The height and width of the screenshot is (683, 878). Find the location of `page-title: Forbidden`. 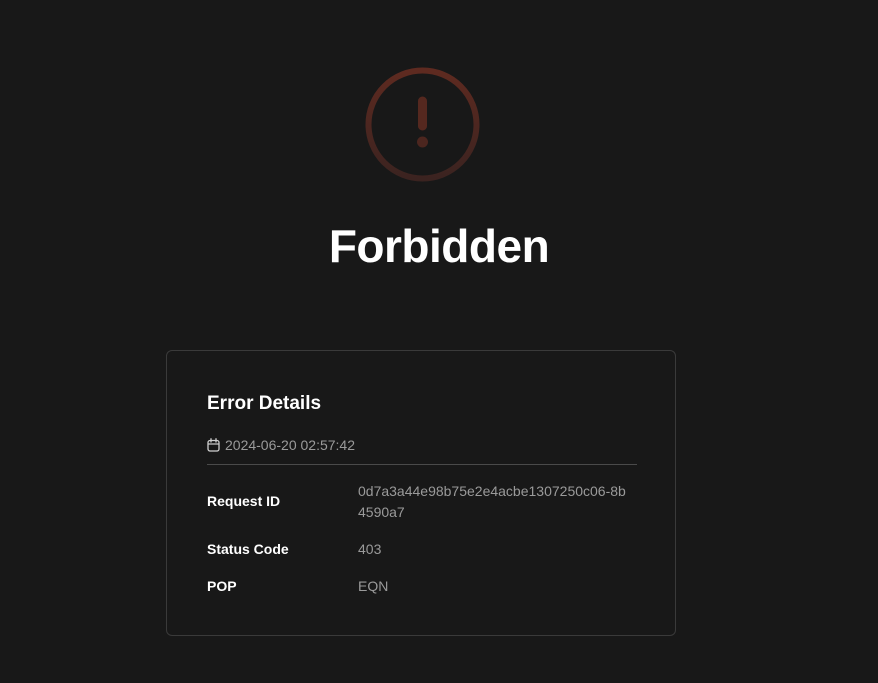

page-title: Forbidden is located at coordinates (439, 246).